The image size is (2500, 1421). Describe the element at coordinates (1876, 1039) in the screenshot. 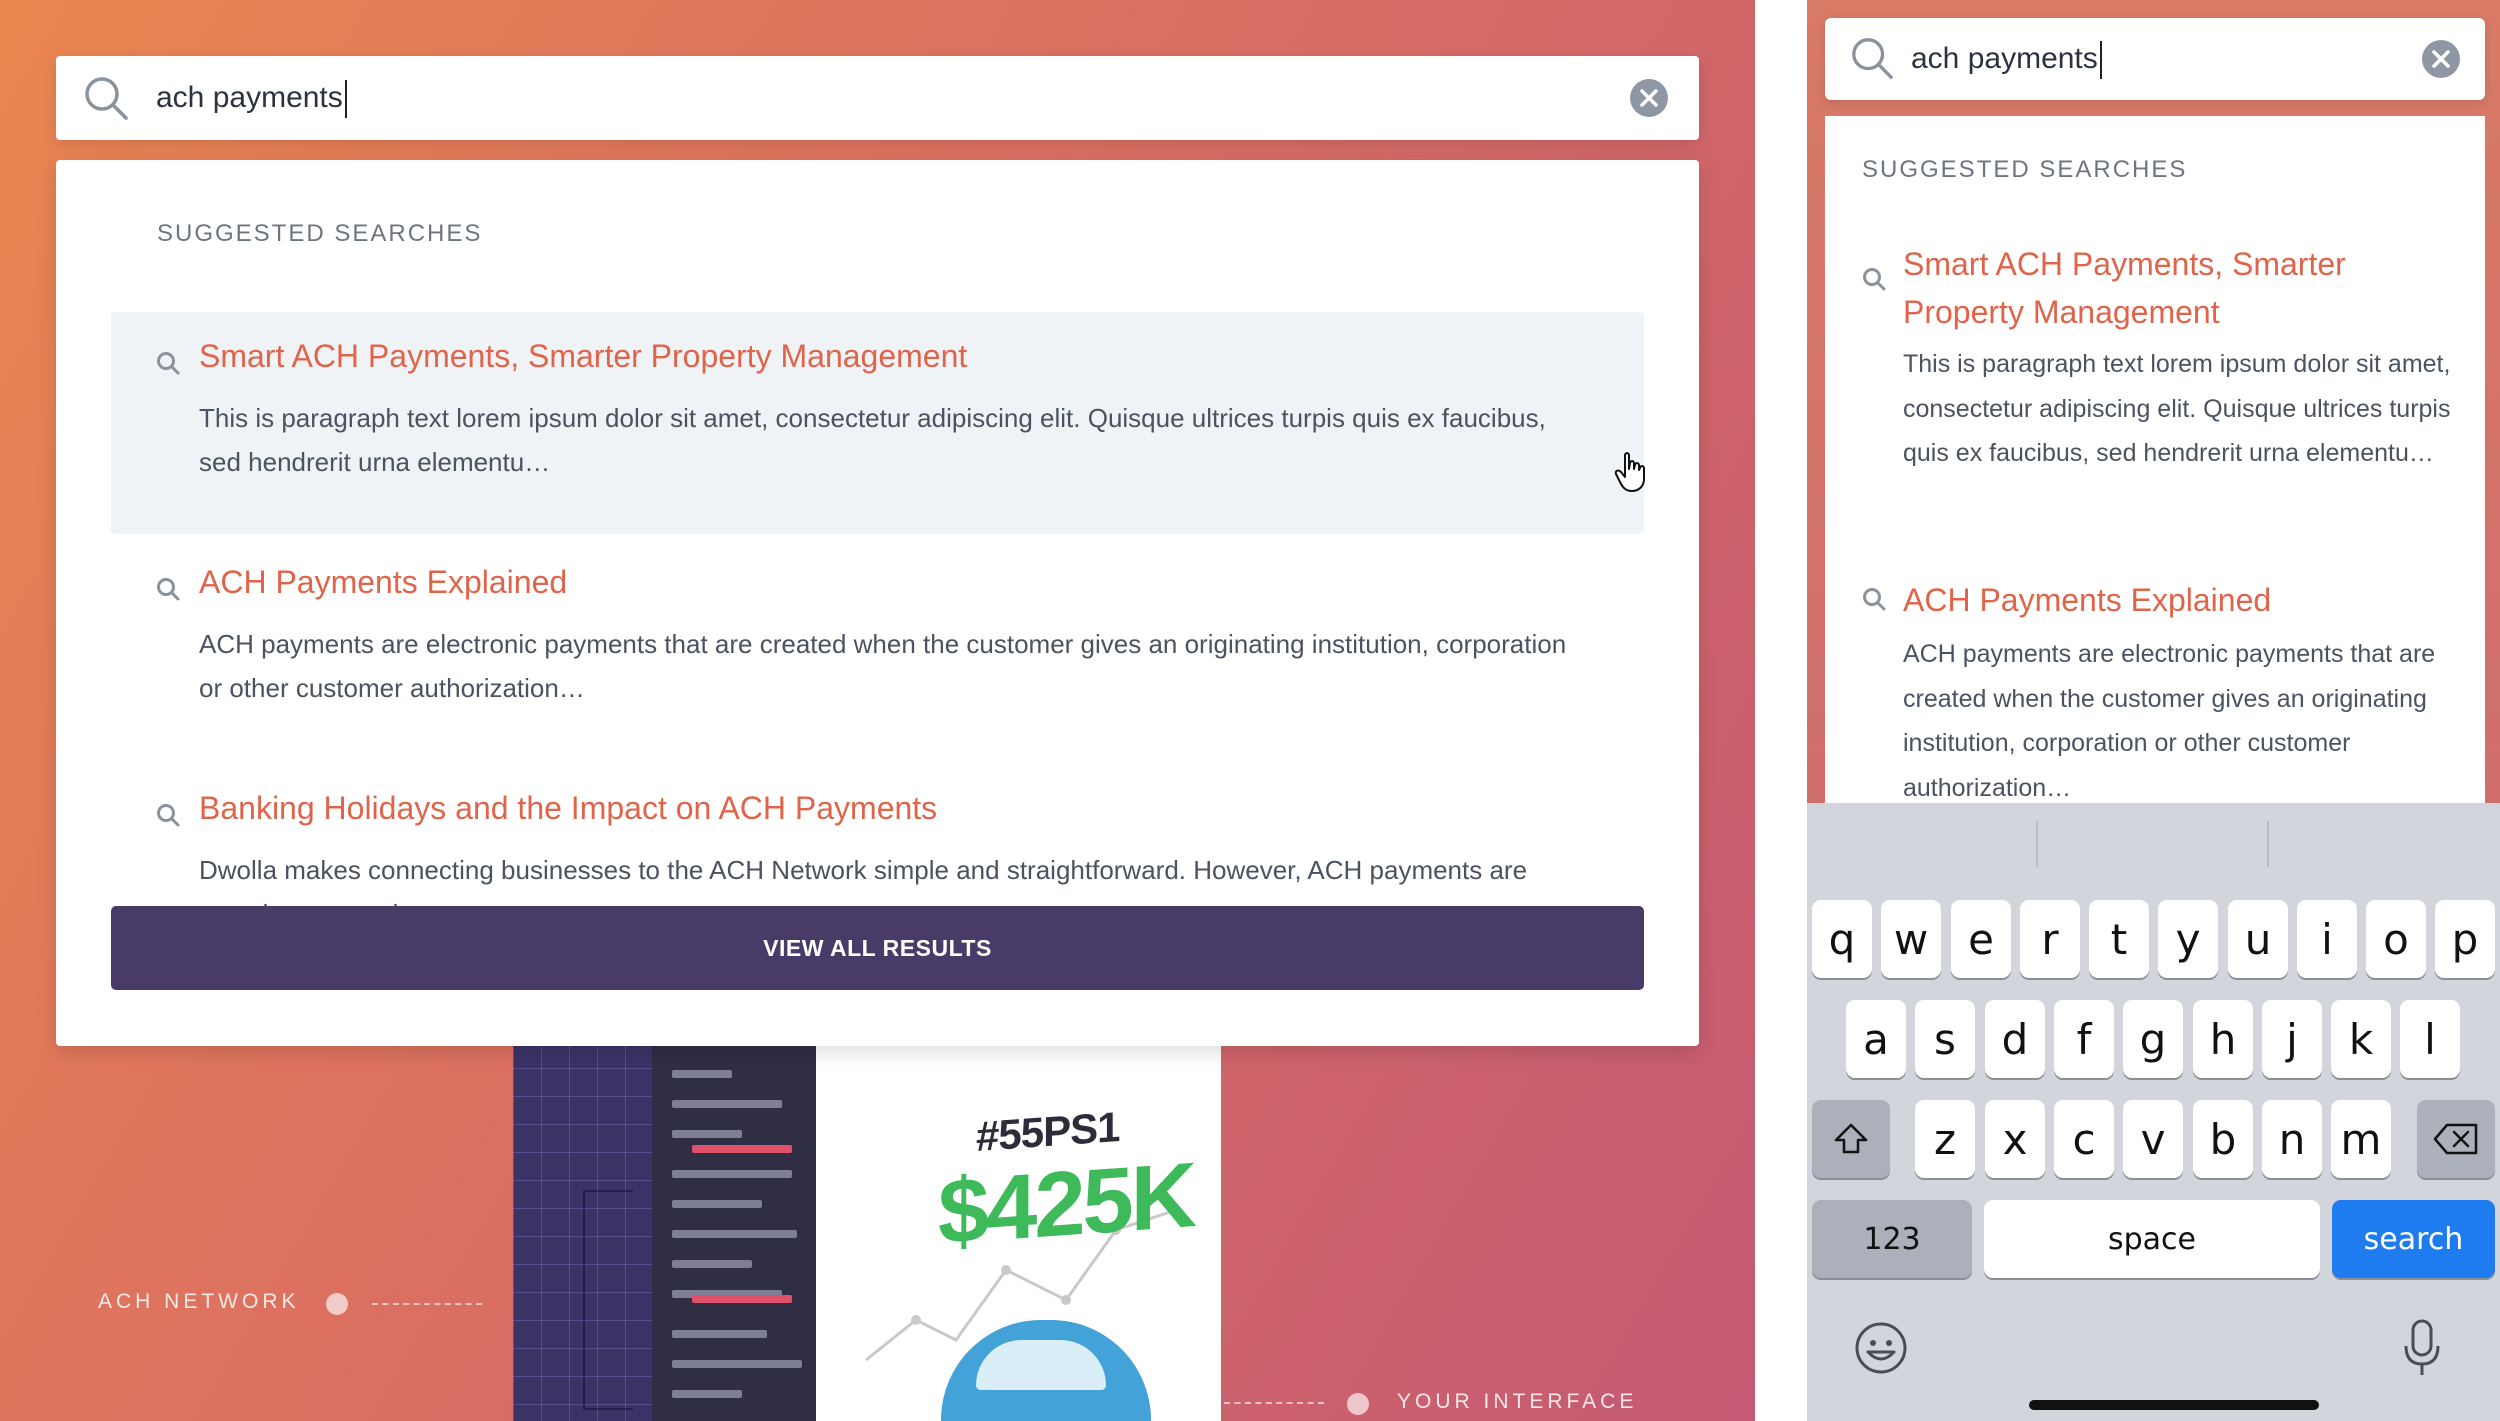

I see `key-a: a` at that location.